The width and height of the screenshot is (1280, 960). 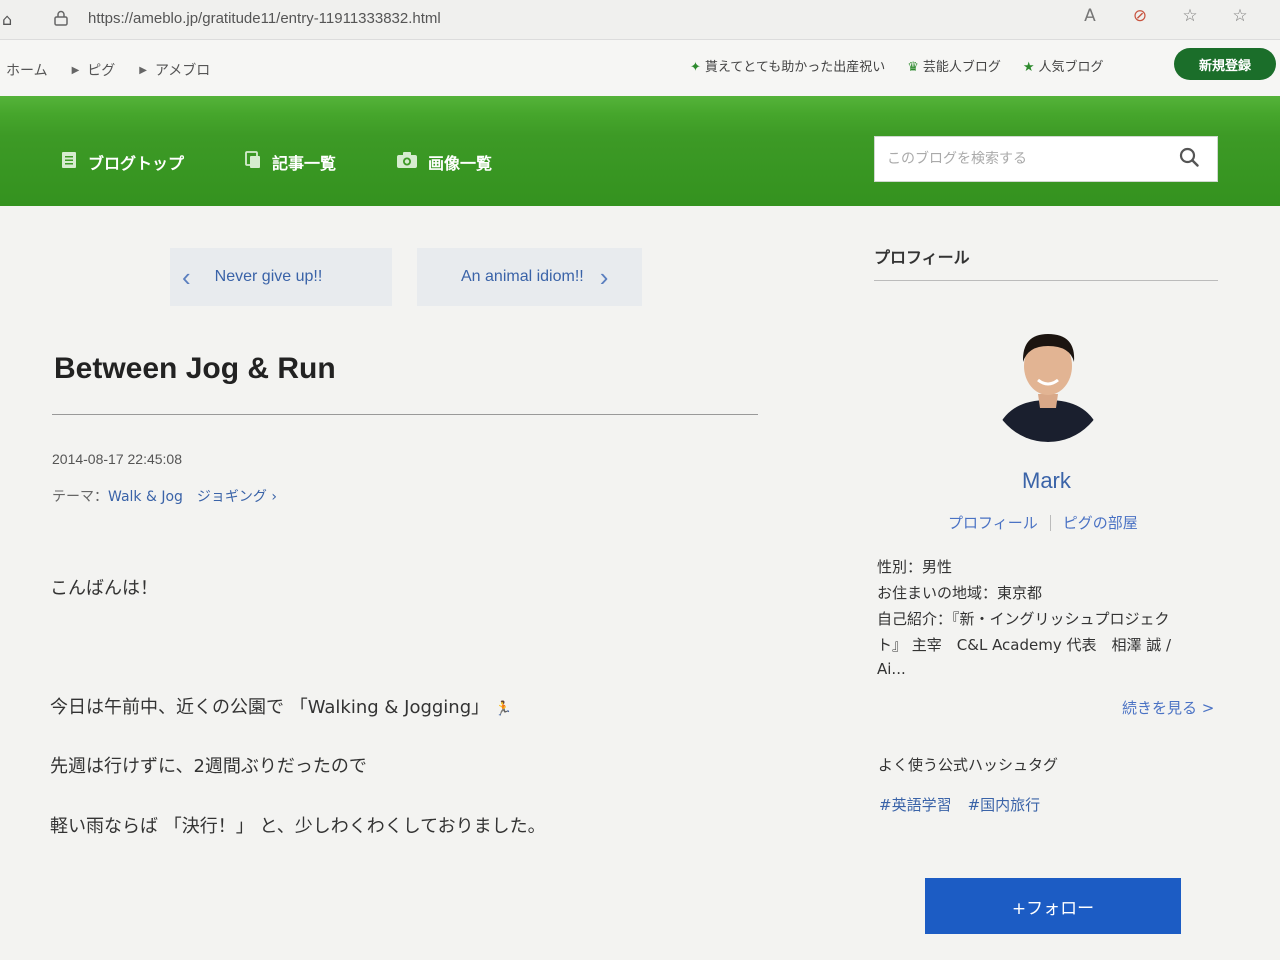 I want to click on pigg-room-link: ピグの部屋, so click(x=1100, y=522).